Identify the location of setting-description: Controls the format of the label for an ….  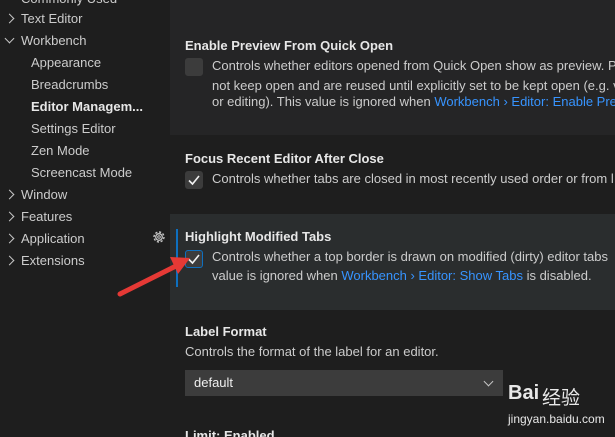
(312, 351).